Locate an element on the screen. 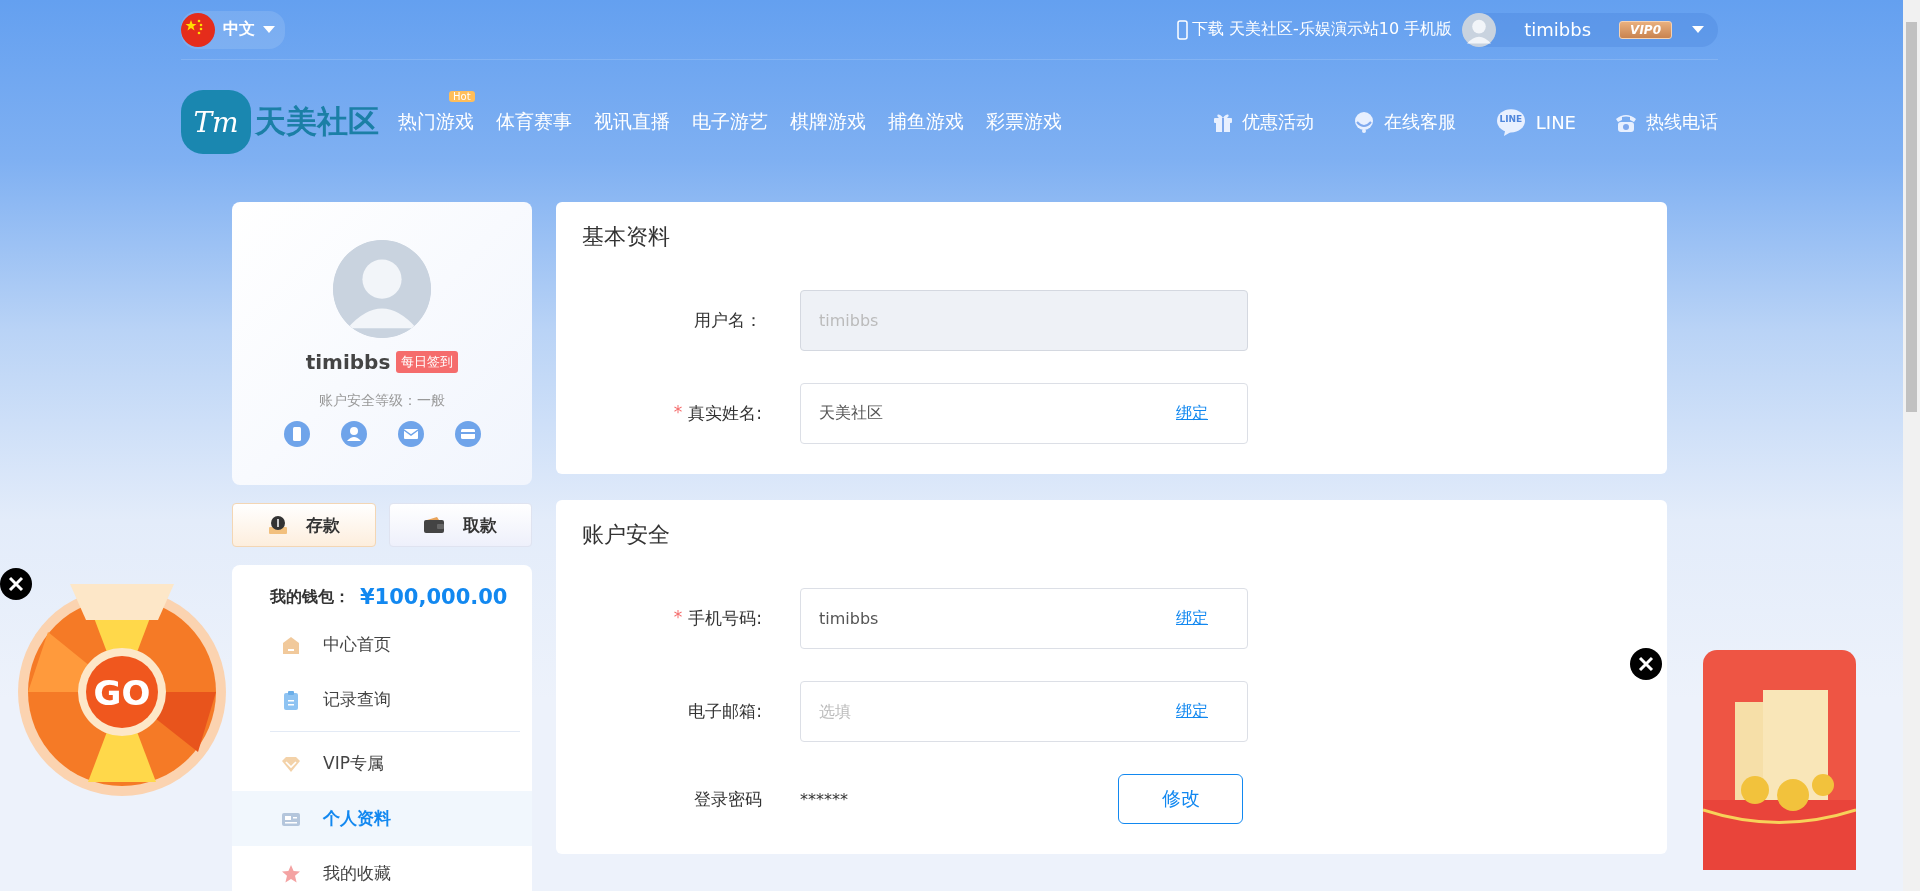 This screenshot has width=1920, height=891. daily-checkin-button: 每日签到 is located at coordinates (427, 362).